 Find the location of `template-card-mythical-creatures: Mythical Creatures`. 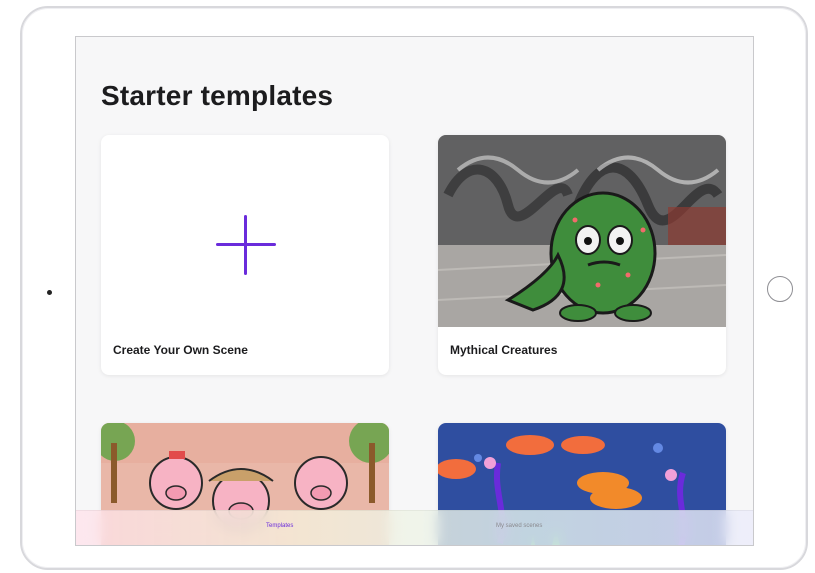

template-card-mythical-creatures: Mythical Creatures is located at coordinates (582, 255).